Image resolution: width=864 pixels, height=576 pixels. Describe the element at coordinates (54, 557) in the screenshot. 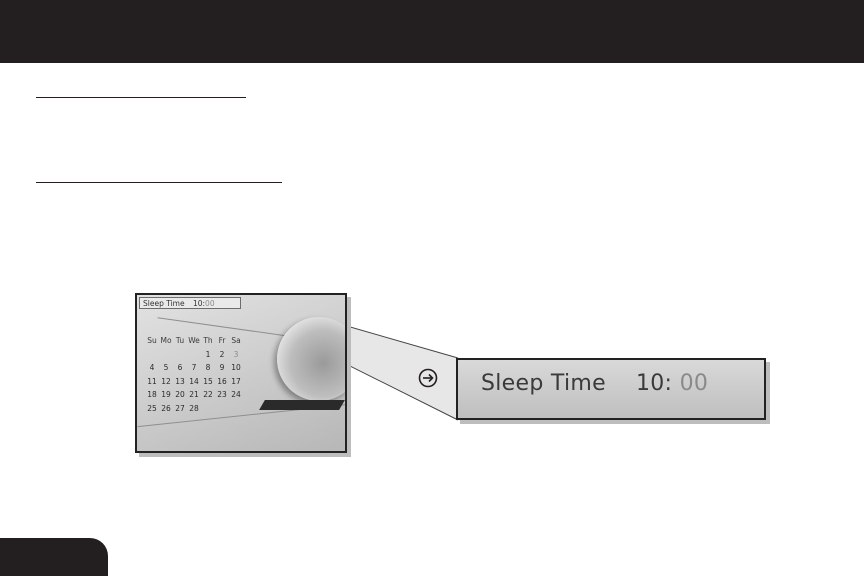

I see `page-tab` at that location.